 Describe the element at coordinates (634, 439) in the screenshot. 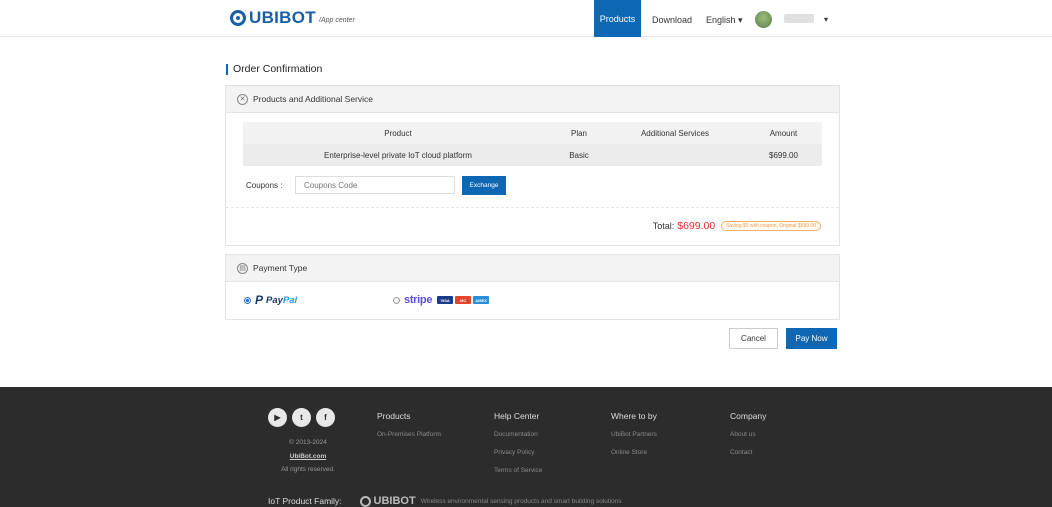

I see `footer-col-where: Where to by UbiBot Partners Online Store` at that location.